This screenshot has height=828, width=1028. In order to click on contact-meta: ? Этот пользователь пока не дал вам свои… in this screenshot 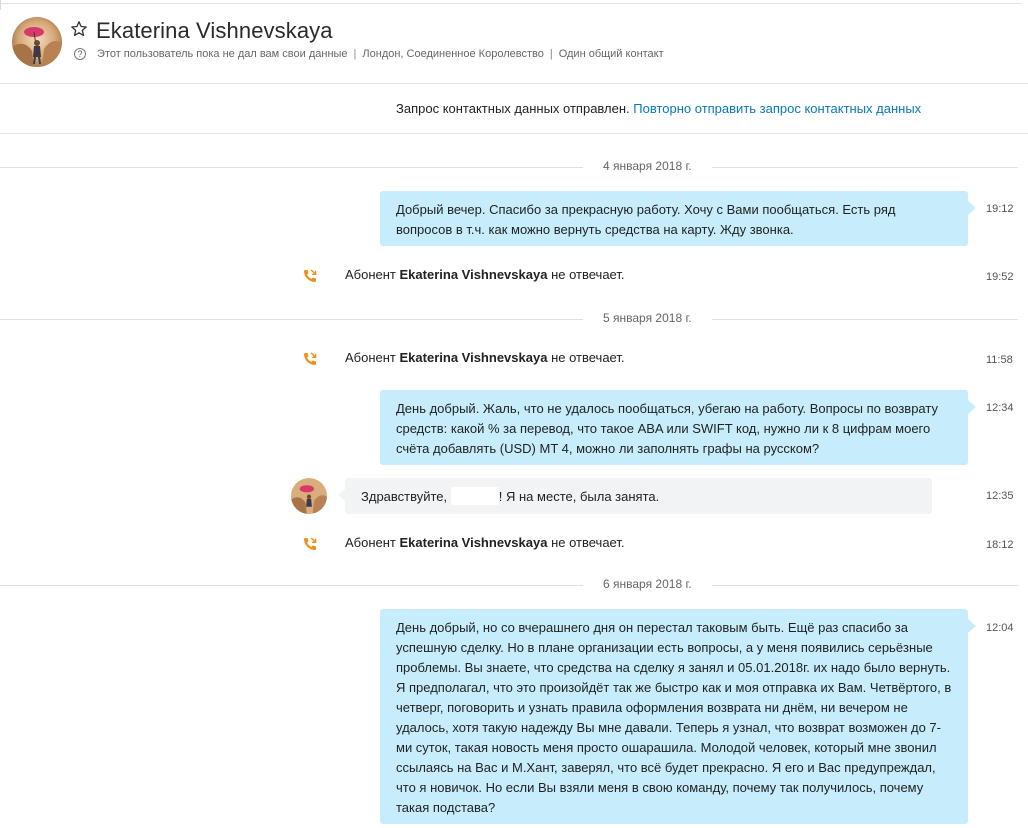, I will do `click(369, 54)`.